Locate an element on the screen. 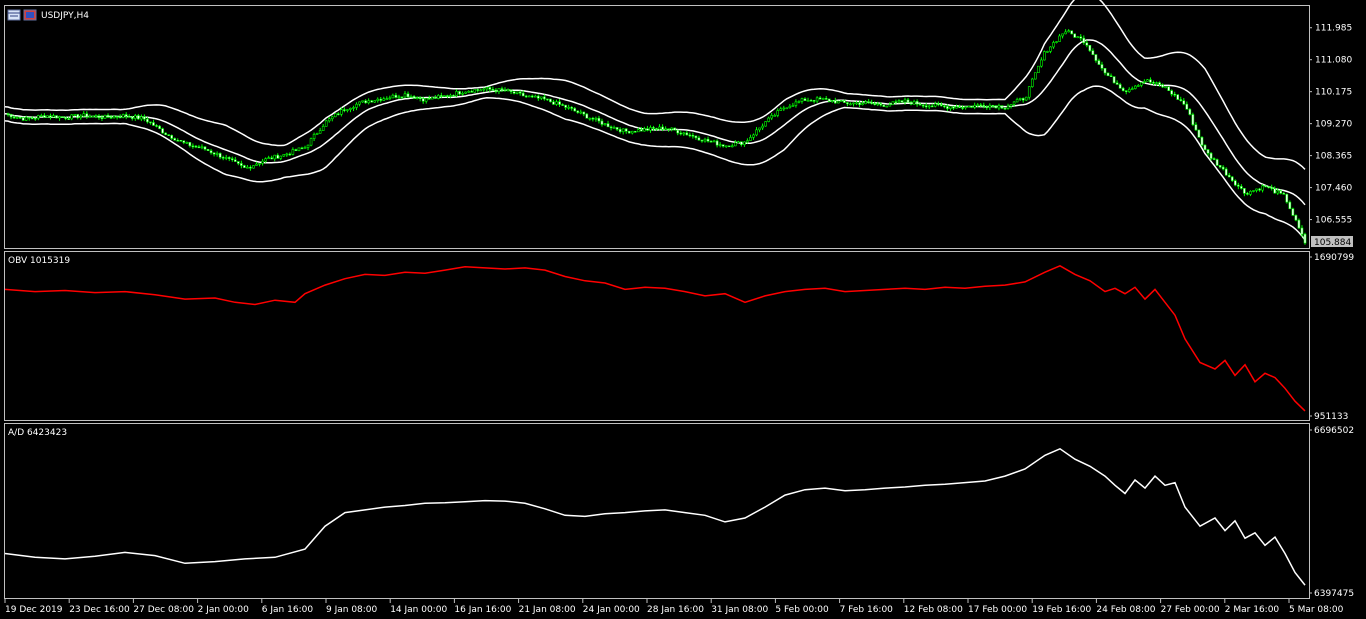 Image resolution: width=1366 pixels, height=619 pixels. time-tick-label: 17 Feb 00:00 is located at coordinates (997, 610).